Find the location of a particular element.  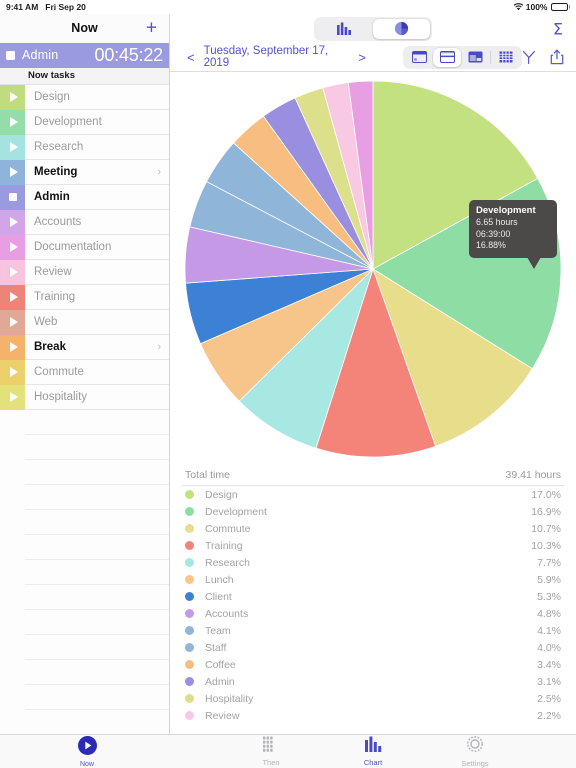

legend-row: Staff 4.0% is located at coordinates (373, 647).